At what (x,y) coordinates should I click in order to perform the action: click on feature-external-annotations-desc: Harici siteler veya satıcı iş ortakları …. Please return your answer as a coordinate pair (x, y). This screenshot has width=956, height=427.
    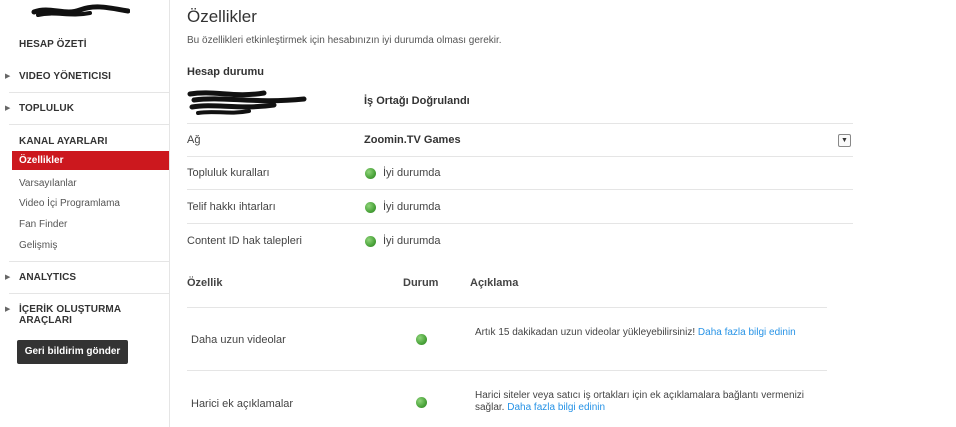
    Looking at the image, I should click on (647, 402).